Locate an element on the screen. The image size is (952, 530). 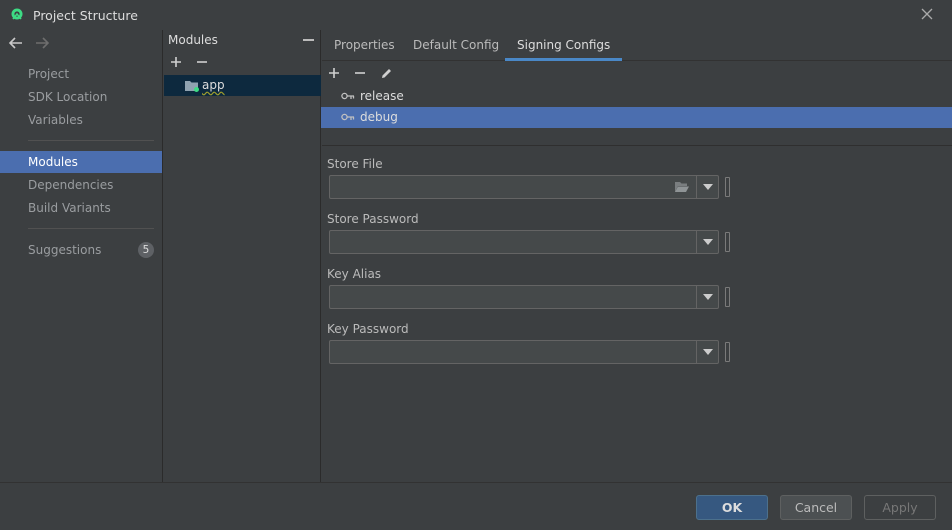
nav-item-modules: Modules is located at coordinates (81, 162).